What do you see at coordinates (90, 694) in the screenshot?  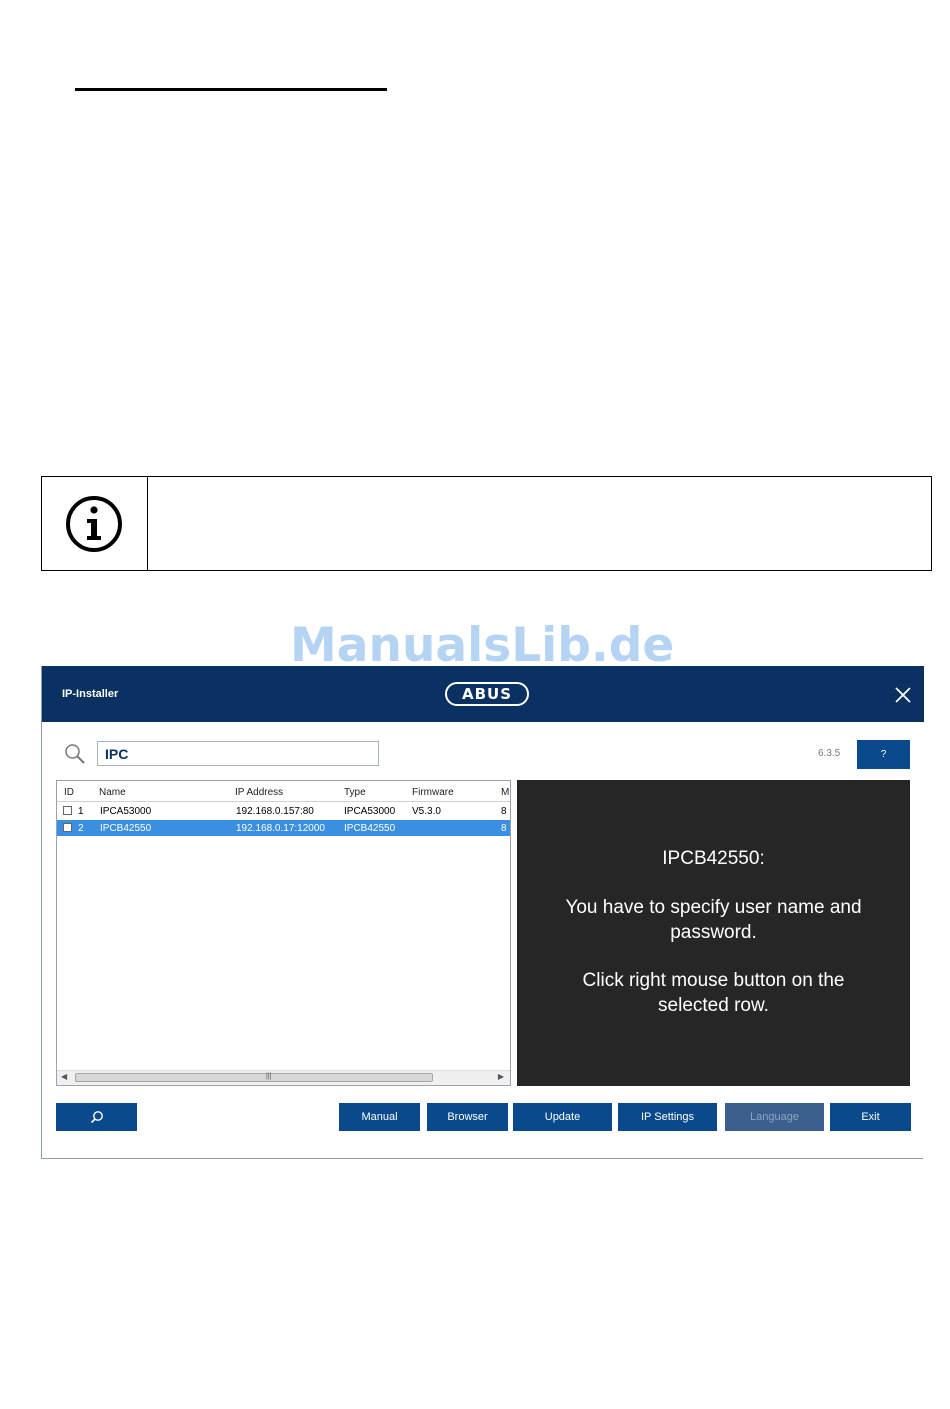 I see `window-title: IP-Installer` at bounding box center [90, 694].